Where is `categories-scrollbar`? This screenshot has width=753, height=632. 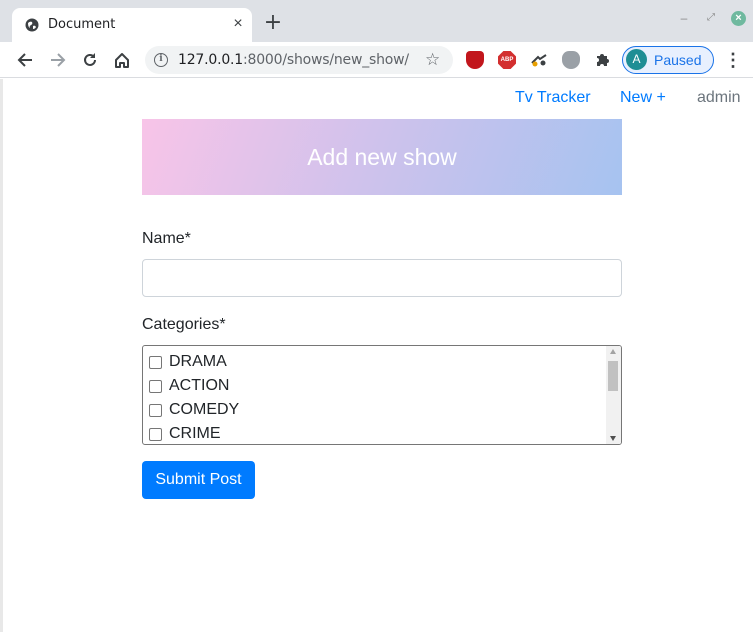 categories-scrollbar is located at coordinates (613, 395).